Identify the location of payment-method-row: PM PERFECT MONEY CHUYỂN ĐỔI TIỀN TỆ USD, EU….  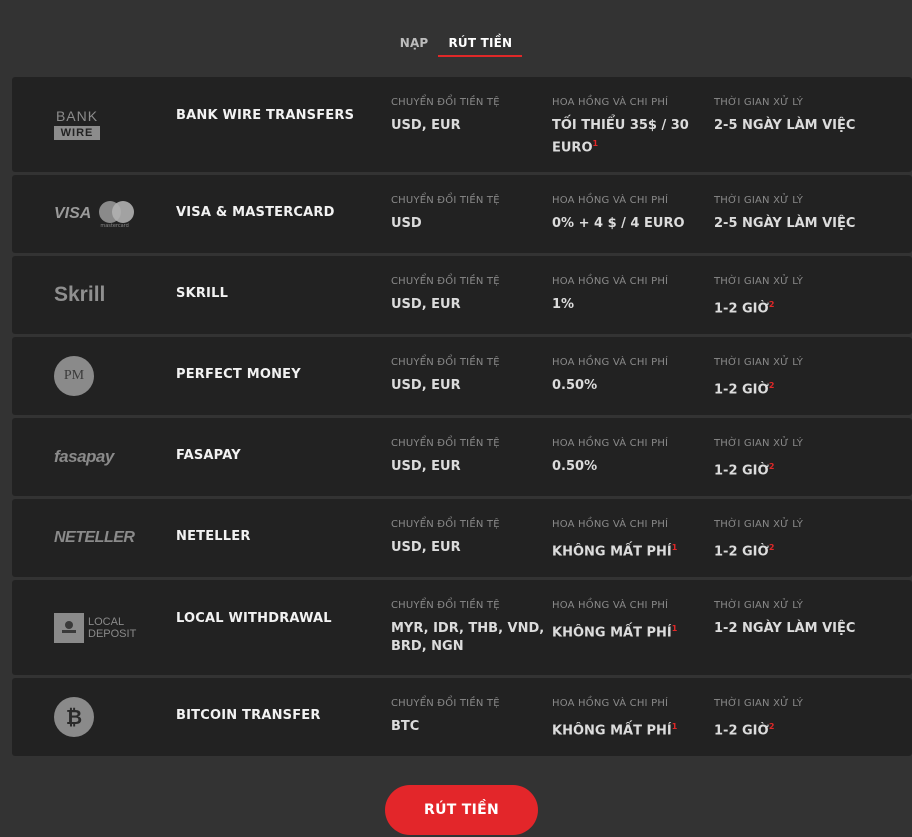
(462, 376).